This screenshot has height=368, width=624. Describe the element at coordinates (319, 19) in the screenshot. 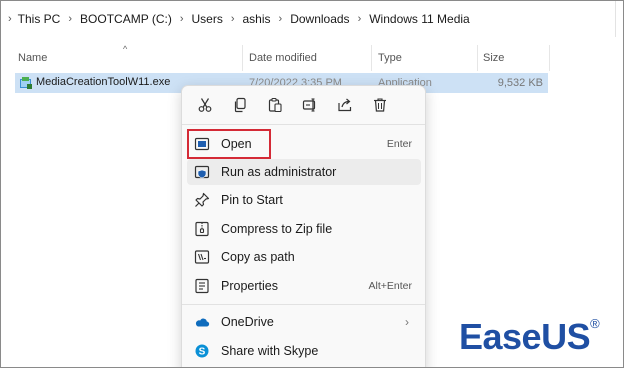

I see `breadcrumb-downloads: Downloads` at that location.